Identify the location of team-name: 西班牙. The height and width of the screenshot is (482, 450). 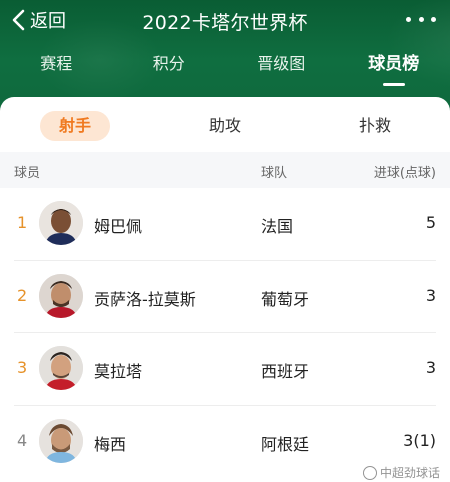
(285, 371).